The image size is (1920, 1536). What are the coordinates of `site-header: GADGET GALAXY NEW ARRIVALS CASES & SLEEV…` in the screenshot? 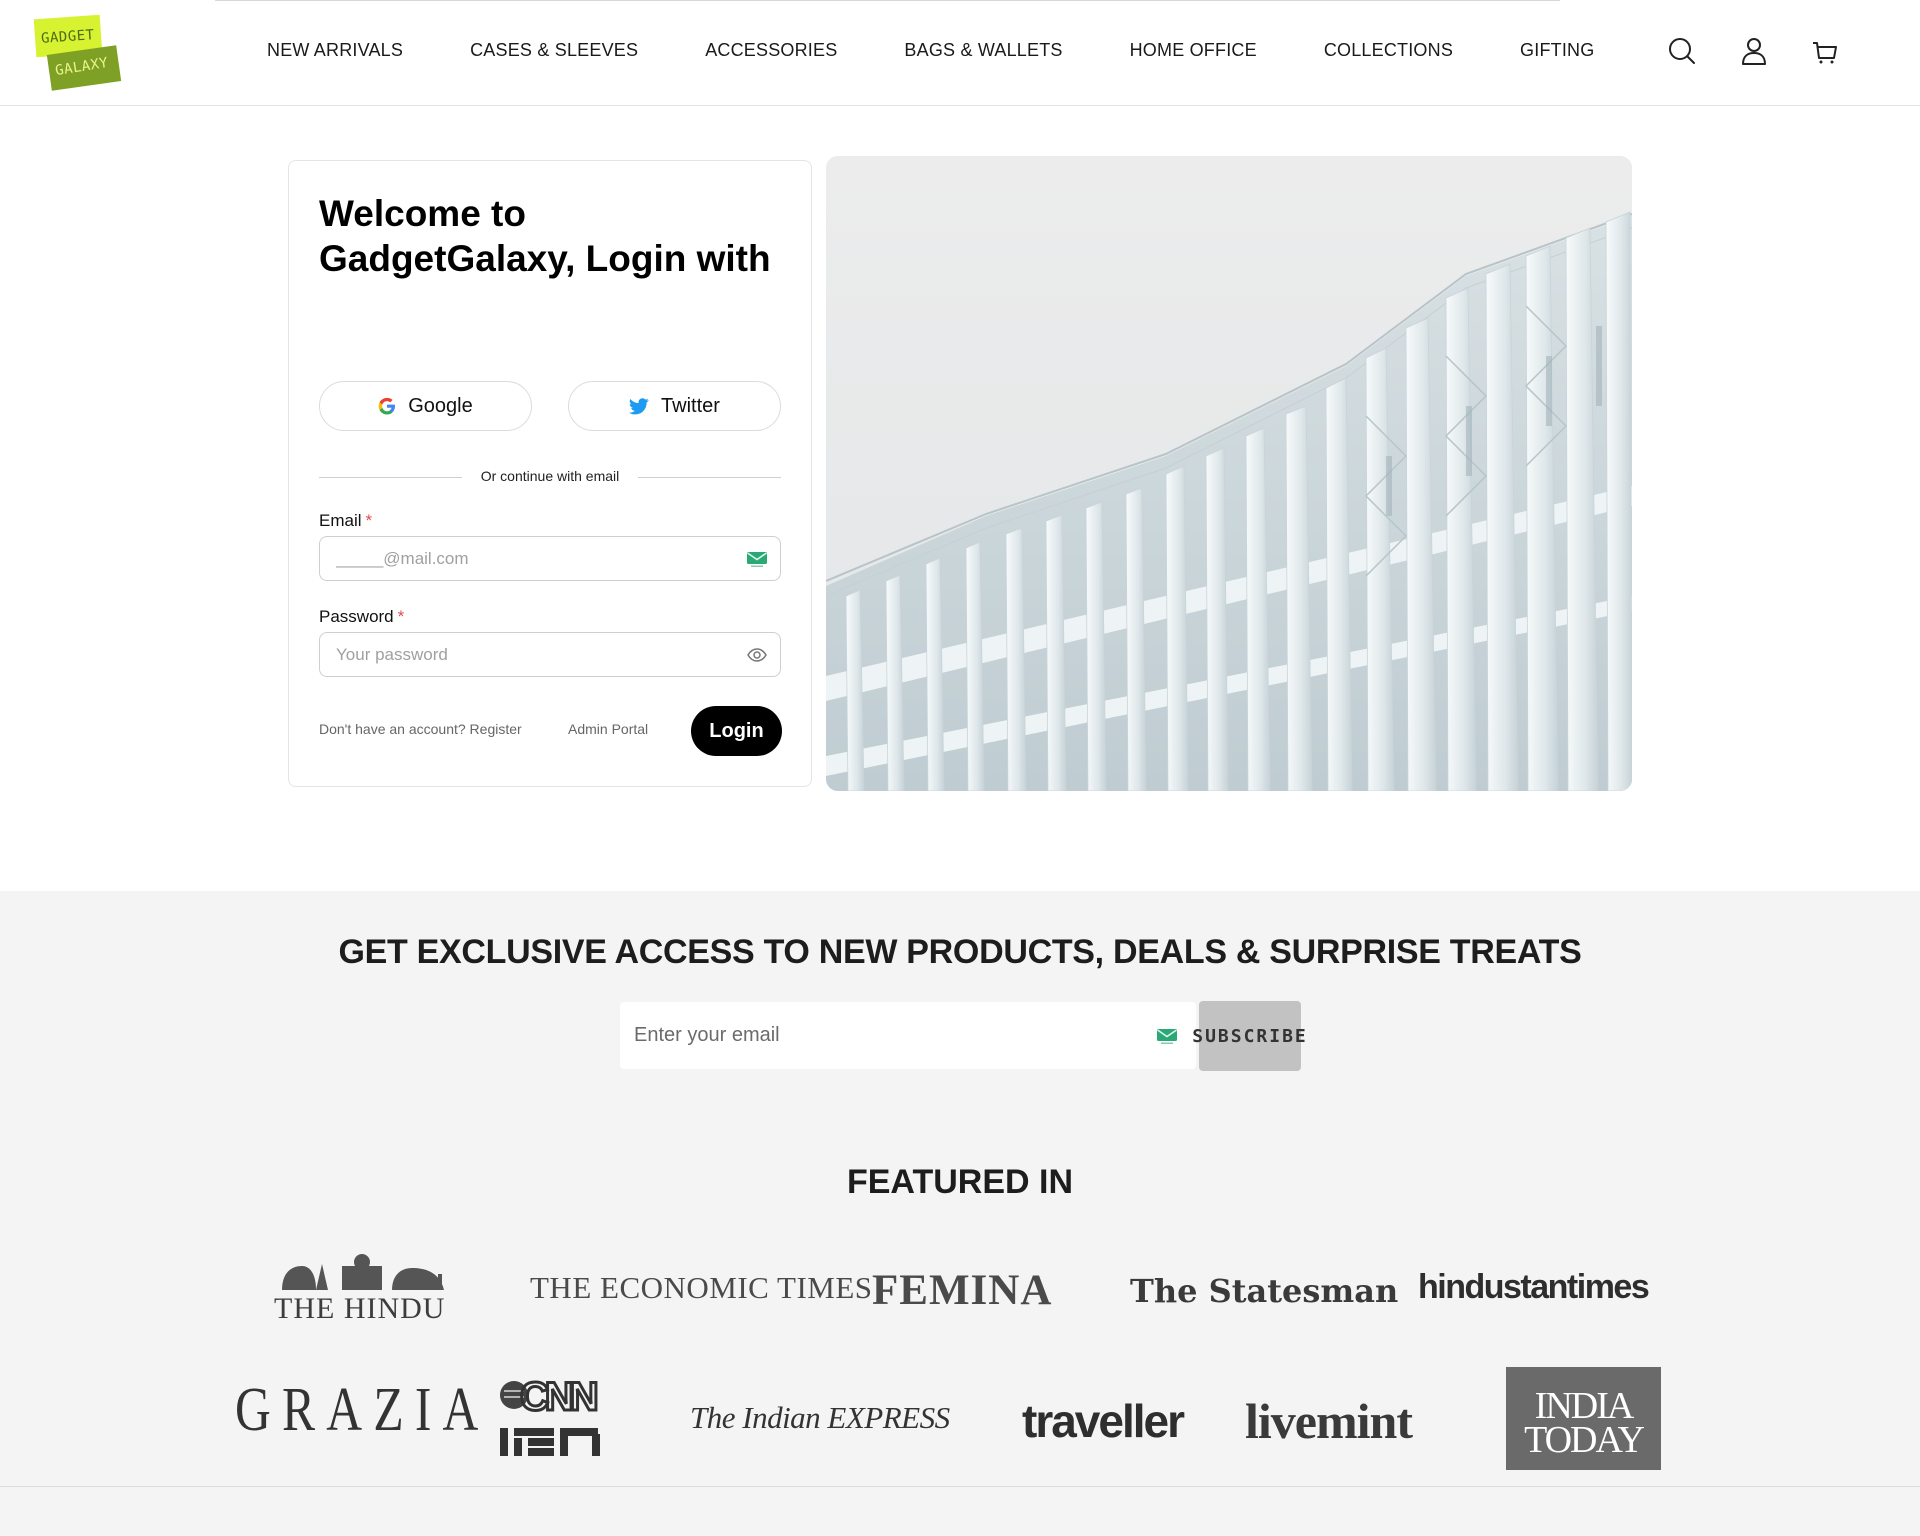 It's located at (960, 53).